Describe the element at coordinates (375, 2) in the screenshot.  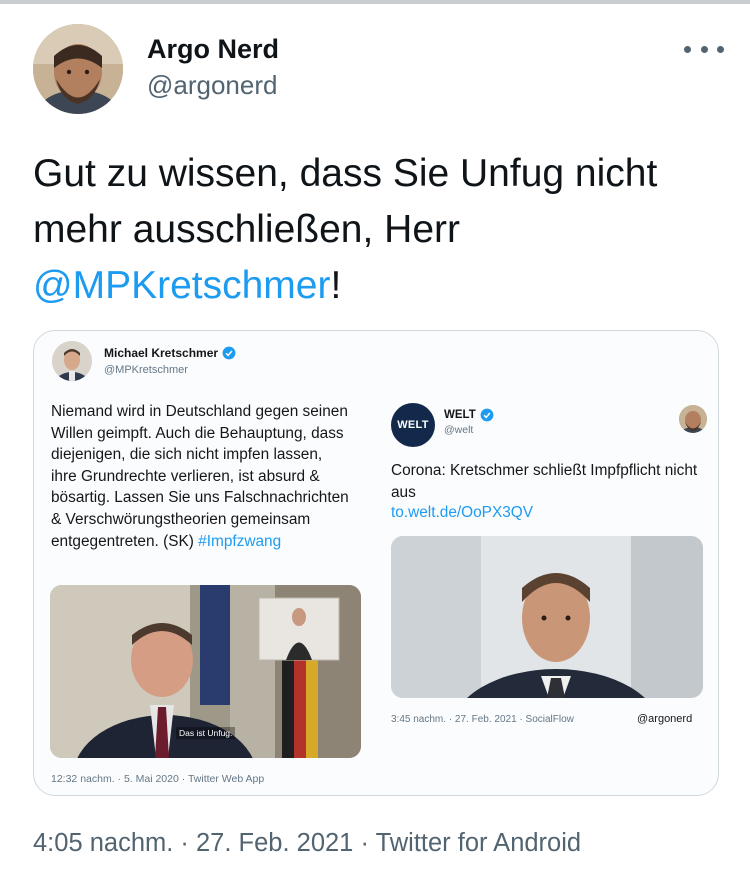
I see `top-divider` at that location.